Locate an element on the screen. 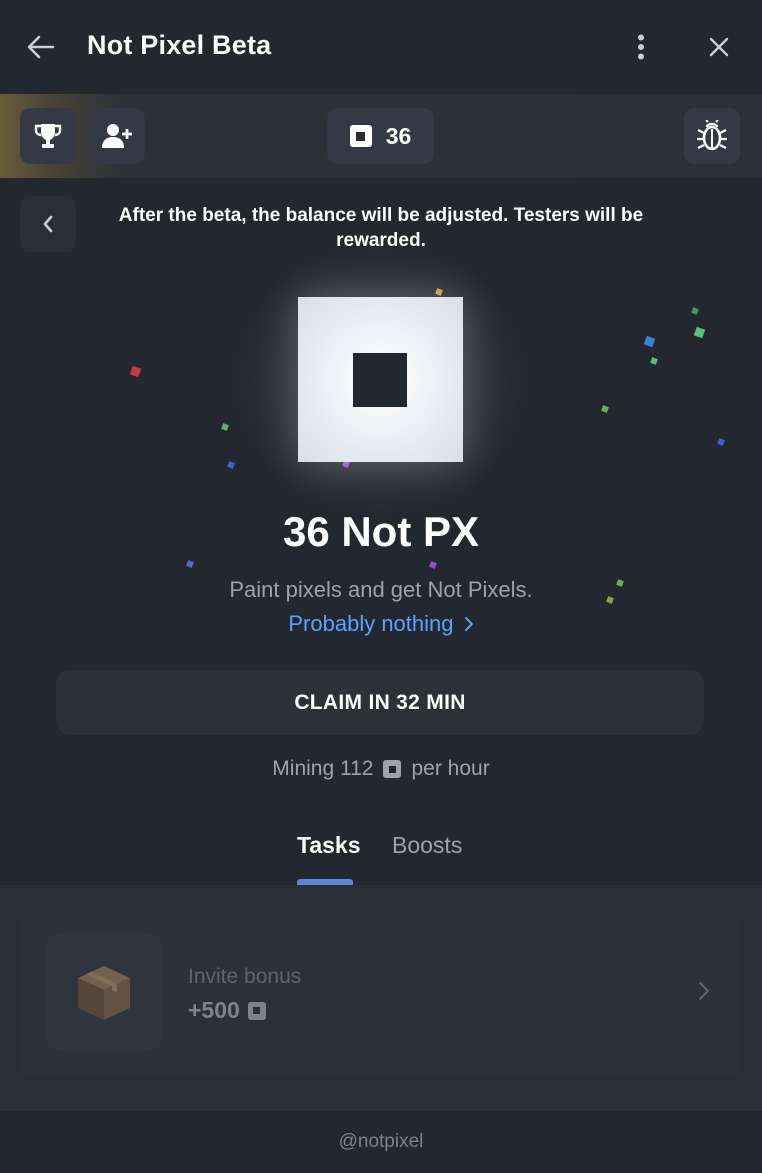 The image size is (762, 1173). footer-handle: @notpixel is located at coordinates (381, 1142).